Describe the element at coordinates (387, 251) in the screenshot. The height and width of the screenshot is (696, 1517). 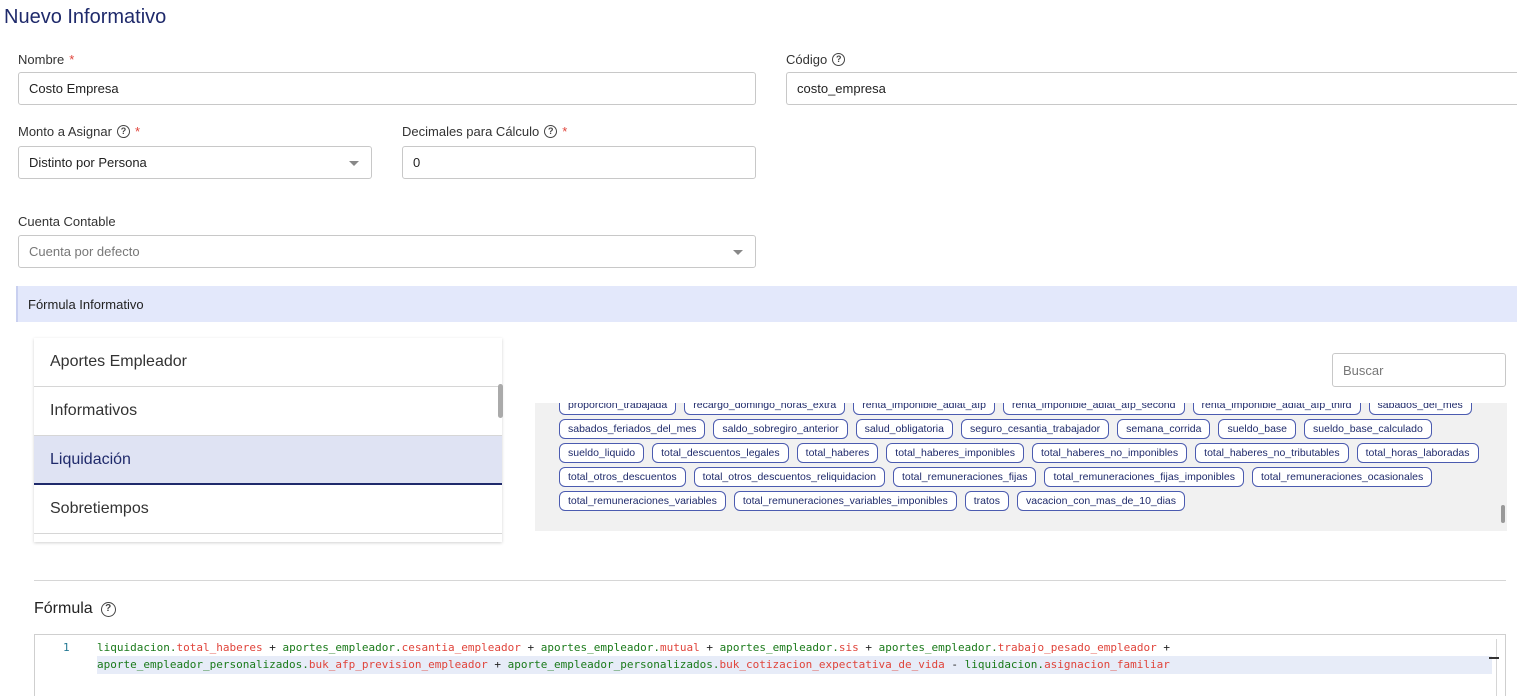
I see `cuenta-select: Cuenta por defecto` at that location.